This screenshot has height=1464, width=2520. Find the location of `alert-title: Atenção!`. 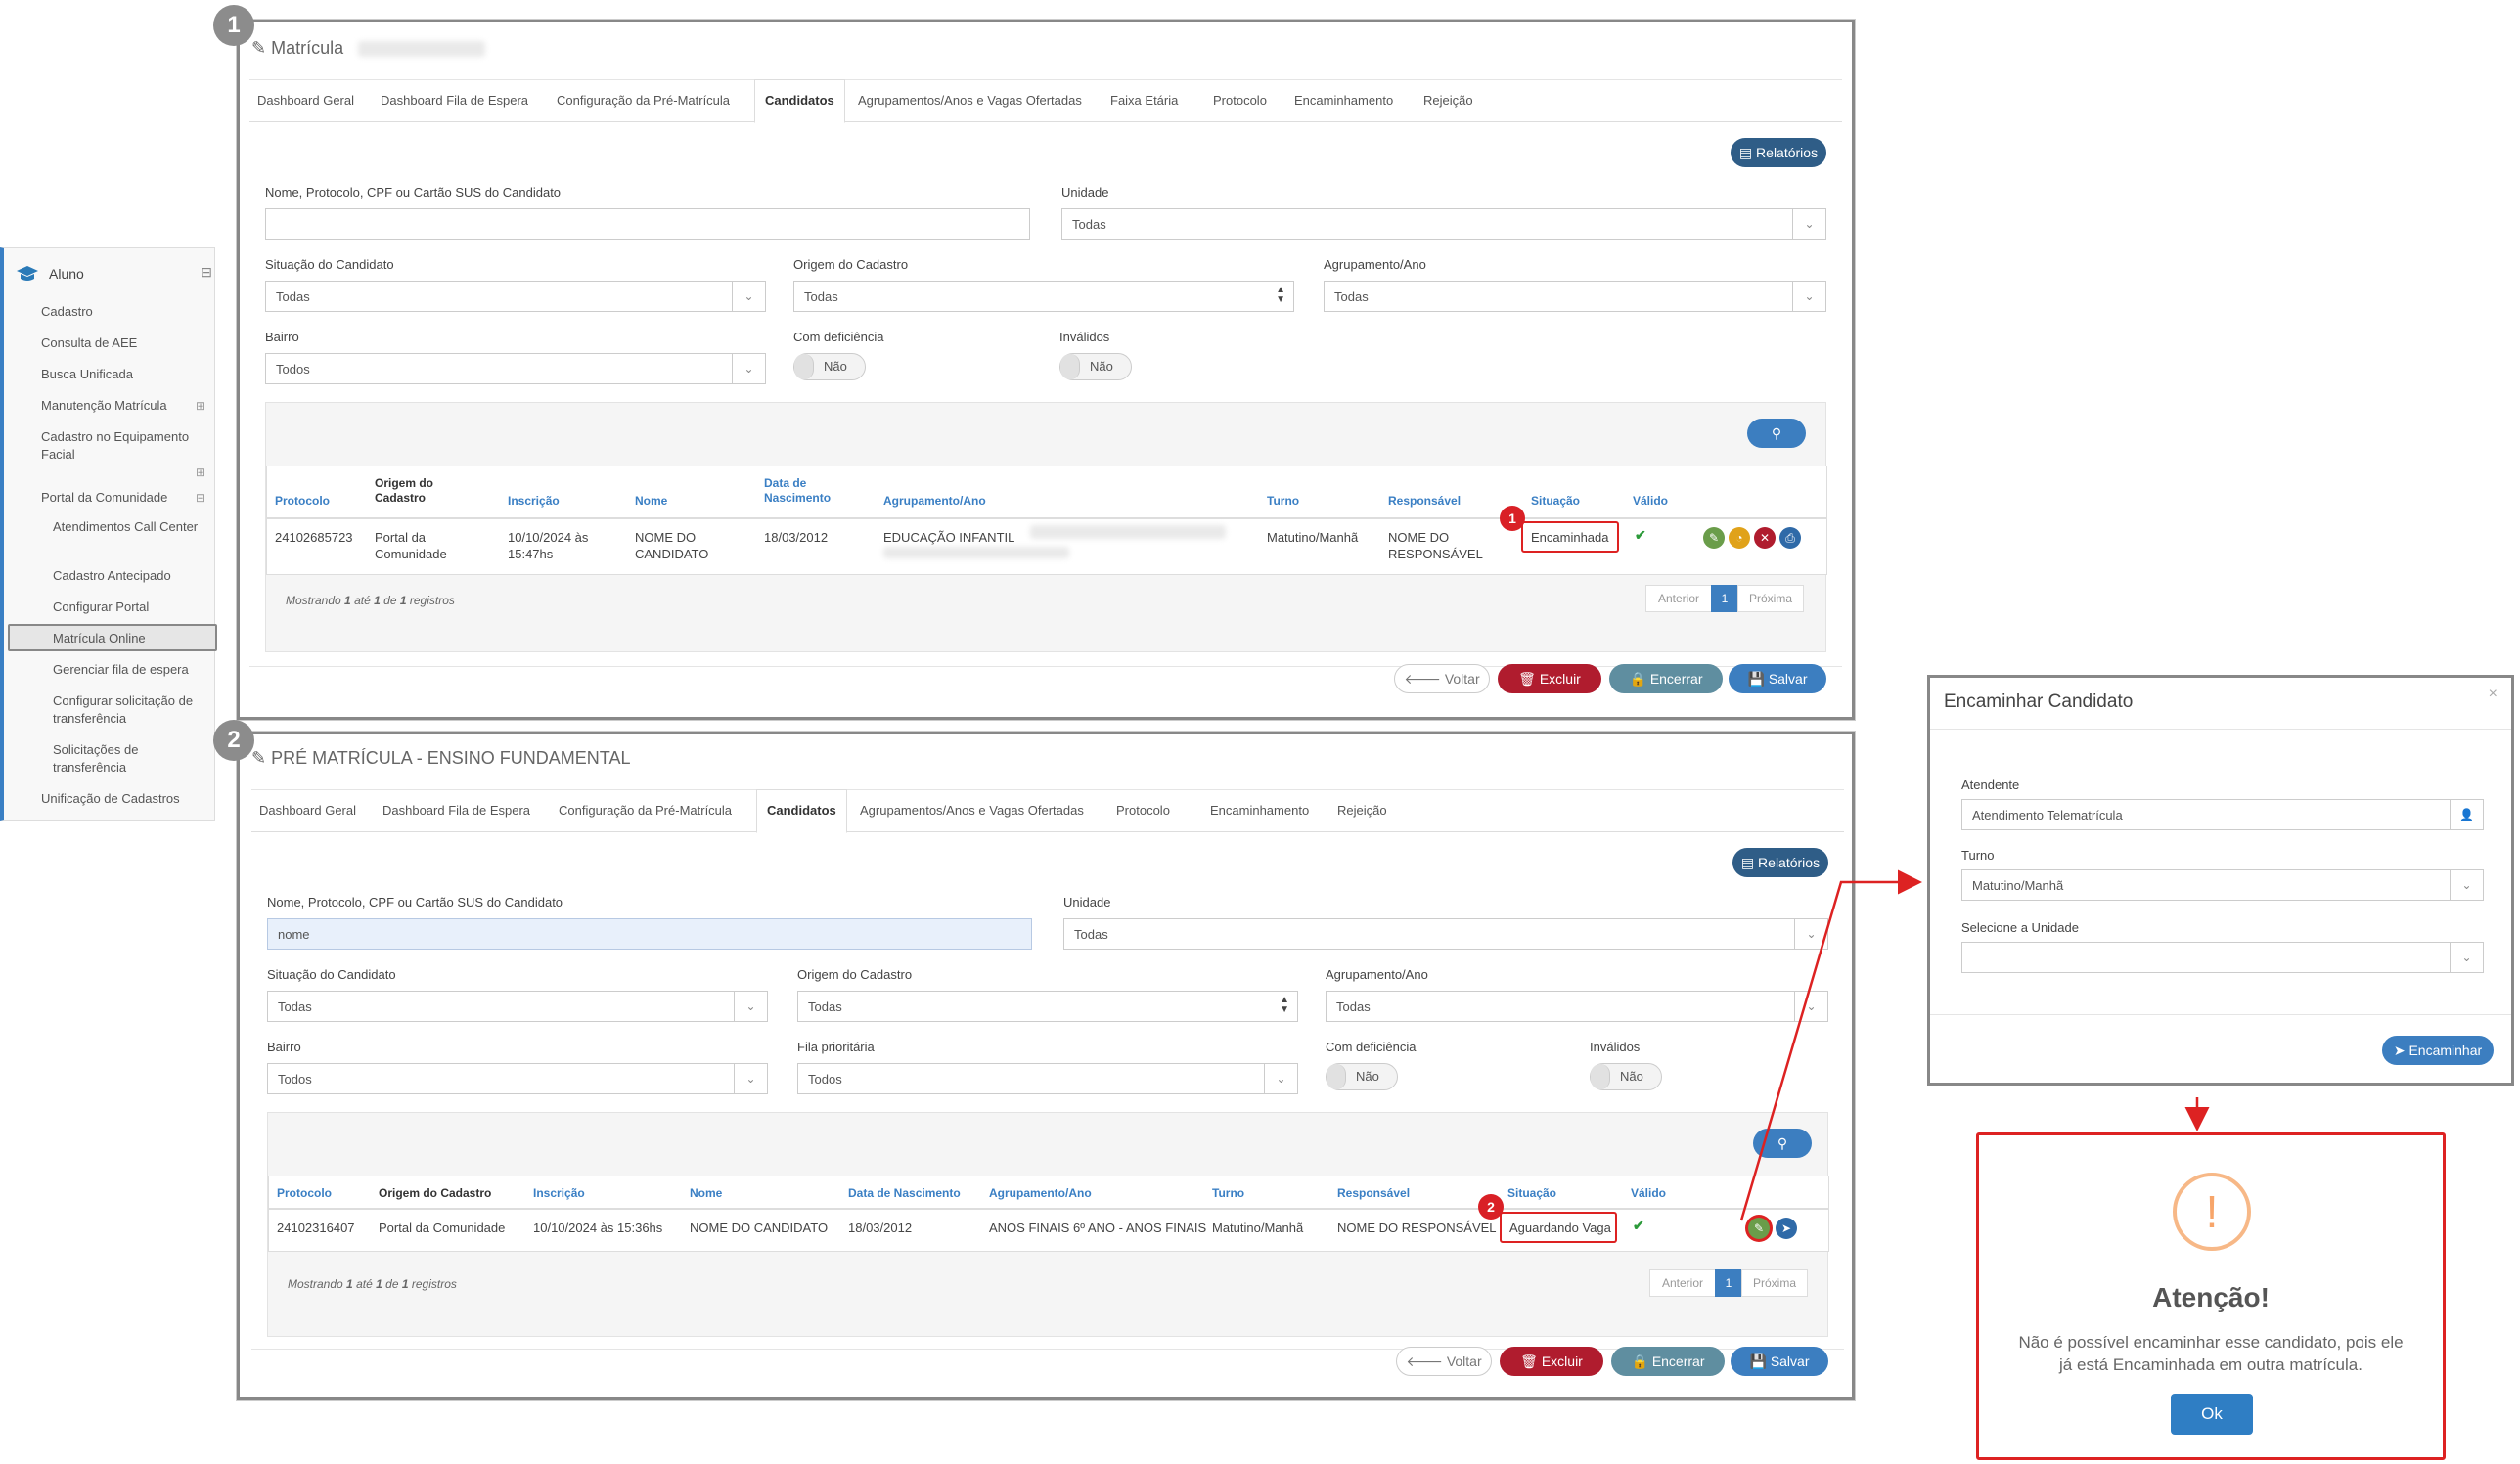

alert-title: Atenção! is located at coordinates (2211, 1297).